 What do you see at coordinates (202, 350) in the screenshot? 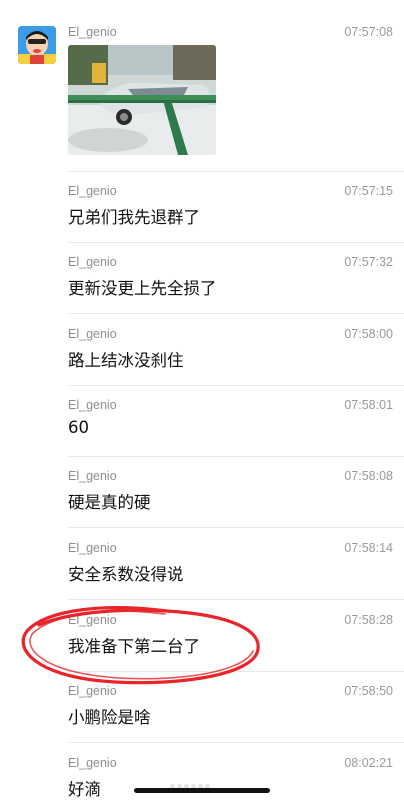
I see `message-item: El_genio 07:58:00 路上结冰没刹住` at bounding box center [202, 350].